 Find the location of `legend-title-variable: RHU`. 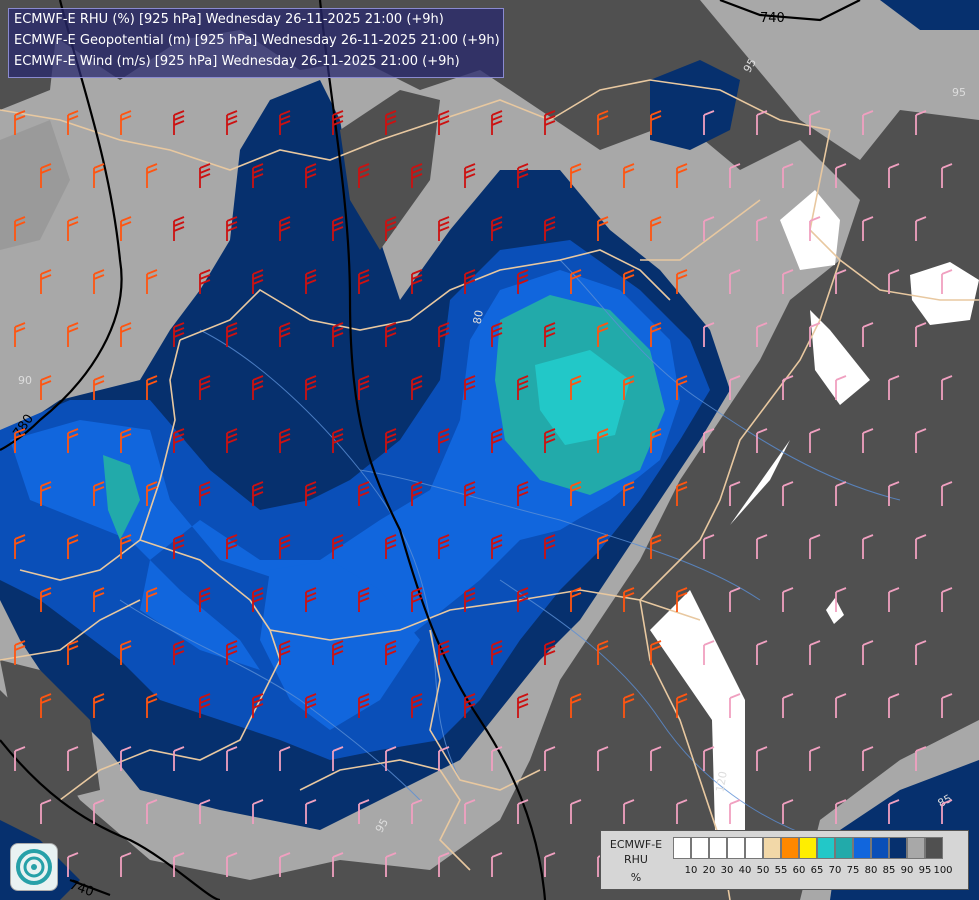

legend-title-variable: RHU is located at coordinates (636, 859).